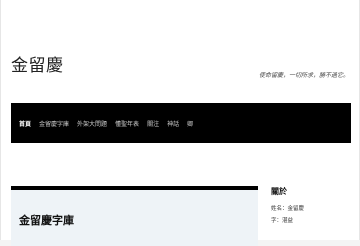  What do you see at coordinates (173, 123) in the screenshot?
I see `nav-item-mythology: 神話` at bounding box center [173, 123].